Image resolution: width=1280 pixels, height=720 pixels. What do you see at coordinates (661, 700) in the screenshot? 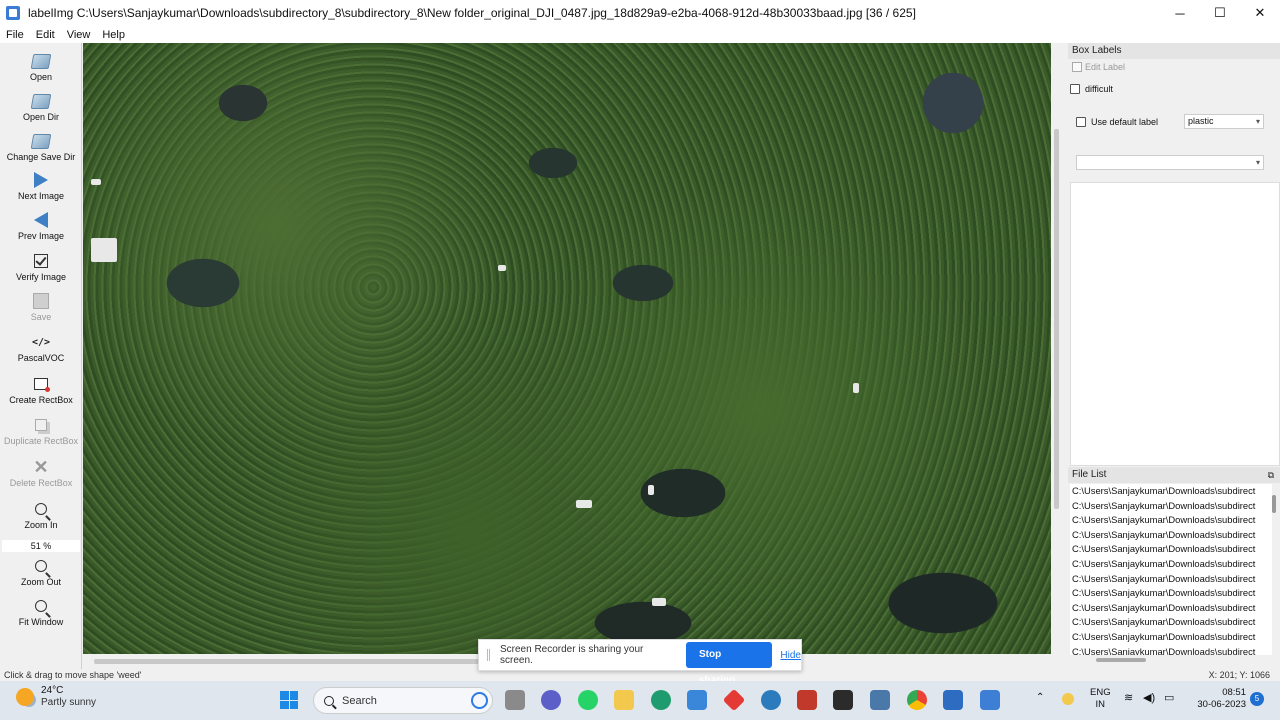
I see `edge-icon` at bounding box center [661, 700].